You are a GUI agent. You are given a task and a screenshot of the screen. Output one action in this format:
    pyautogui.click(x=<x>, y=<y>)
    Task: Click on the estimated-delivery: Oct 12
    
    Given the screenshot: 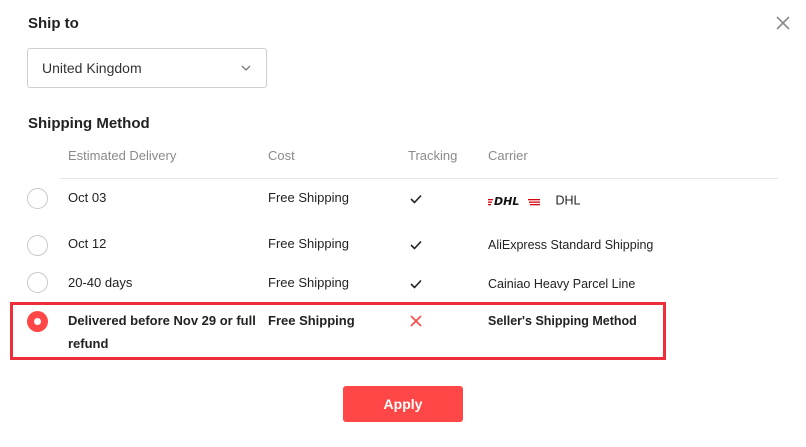 What is the action you would take?
    pyautogui.click(x=87, y=243)
    